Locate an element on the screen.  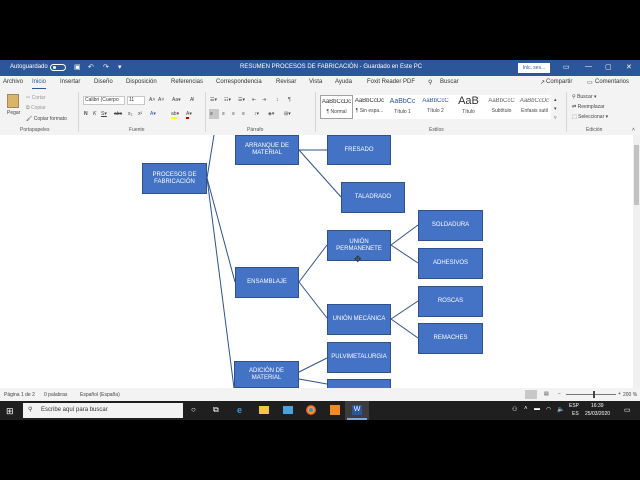
zoom-slider-handle is located at coordinates (594, 394).